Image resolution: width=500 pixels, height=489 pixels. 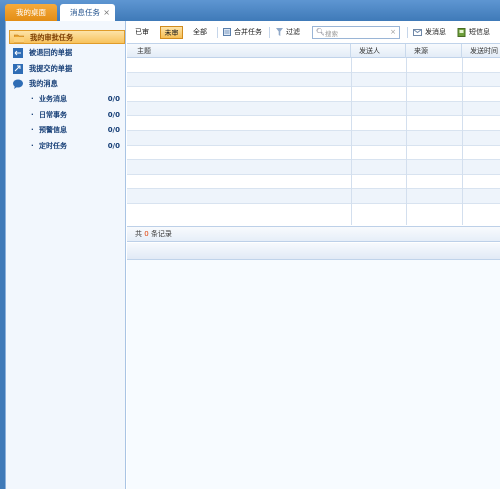 What do you see at coordinates (356, 32) in the screenshot?
I see `search-input: 🔍︎ 搜索 ×` at bounding box center [356, 32].